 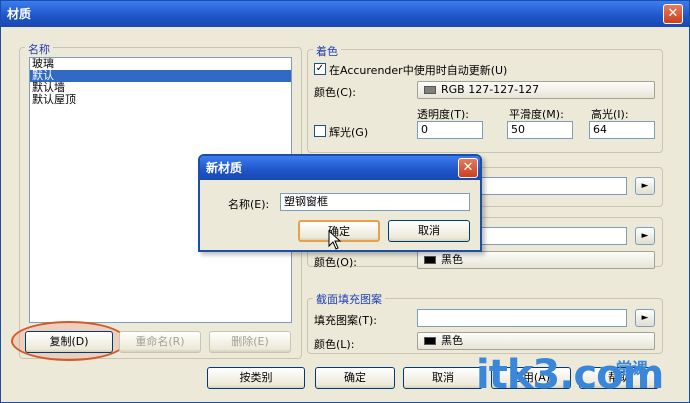 What do you see at coordinates (443, 114) in the screenshot?
I see `transparency-label: 透明度(T):` at bounding box center [443, 114].